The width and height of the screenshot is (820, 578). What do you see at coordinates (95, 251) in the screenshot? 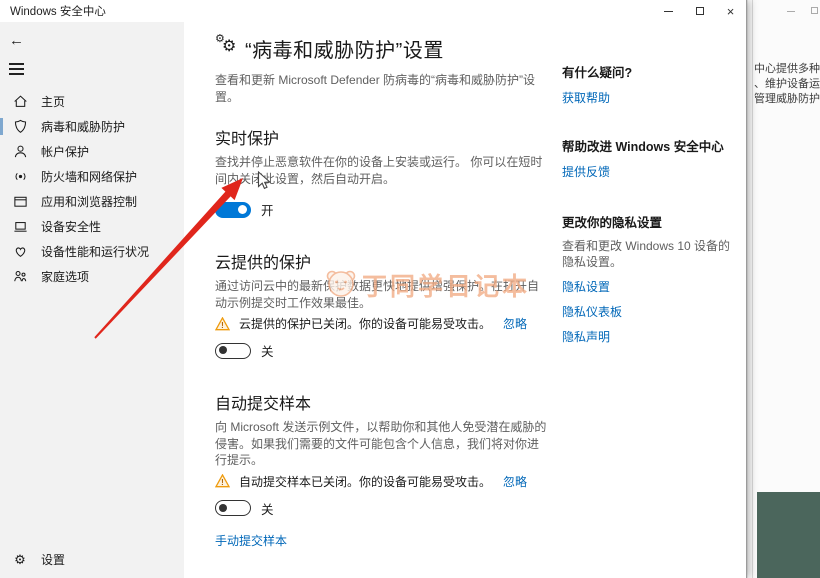
I see `sidebar-item-label: 设备性能和运行状况` at bounding box center [95, 251].